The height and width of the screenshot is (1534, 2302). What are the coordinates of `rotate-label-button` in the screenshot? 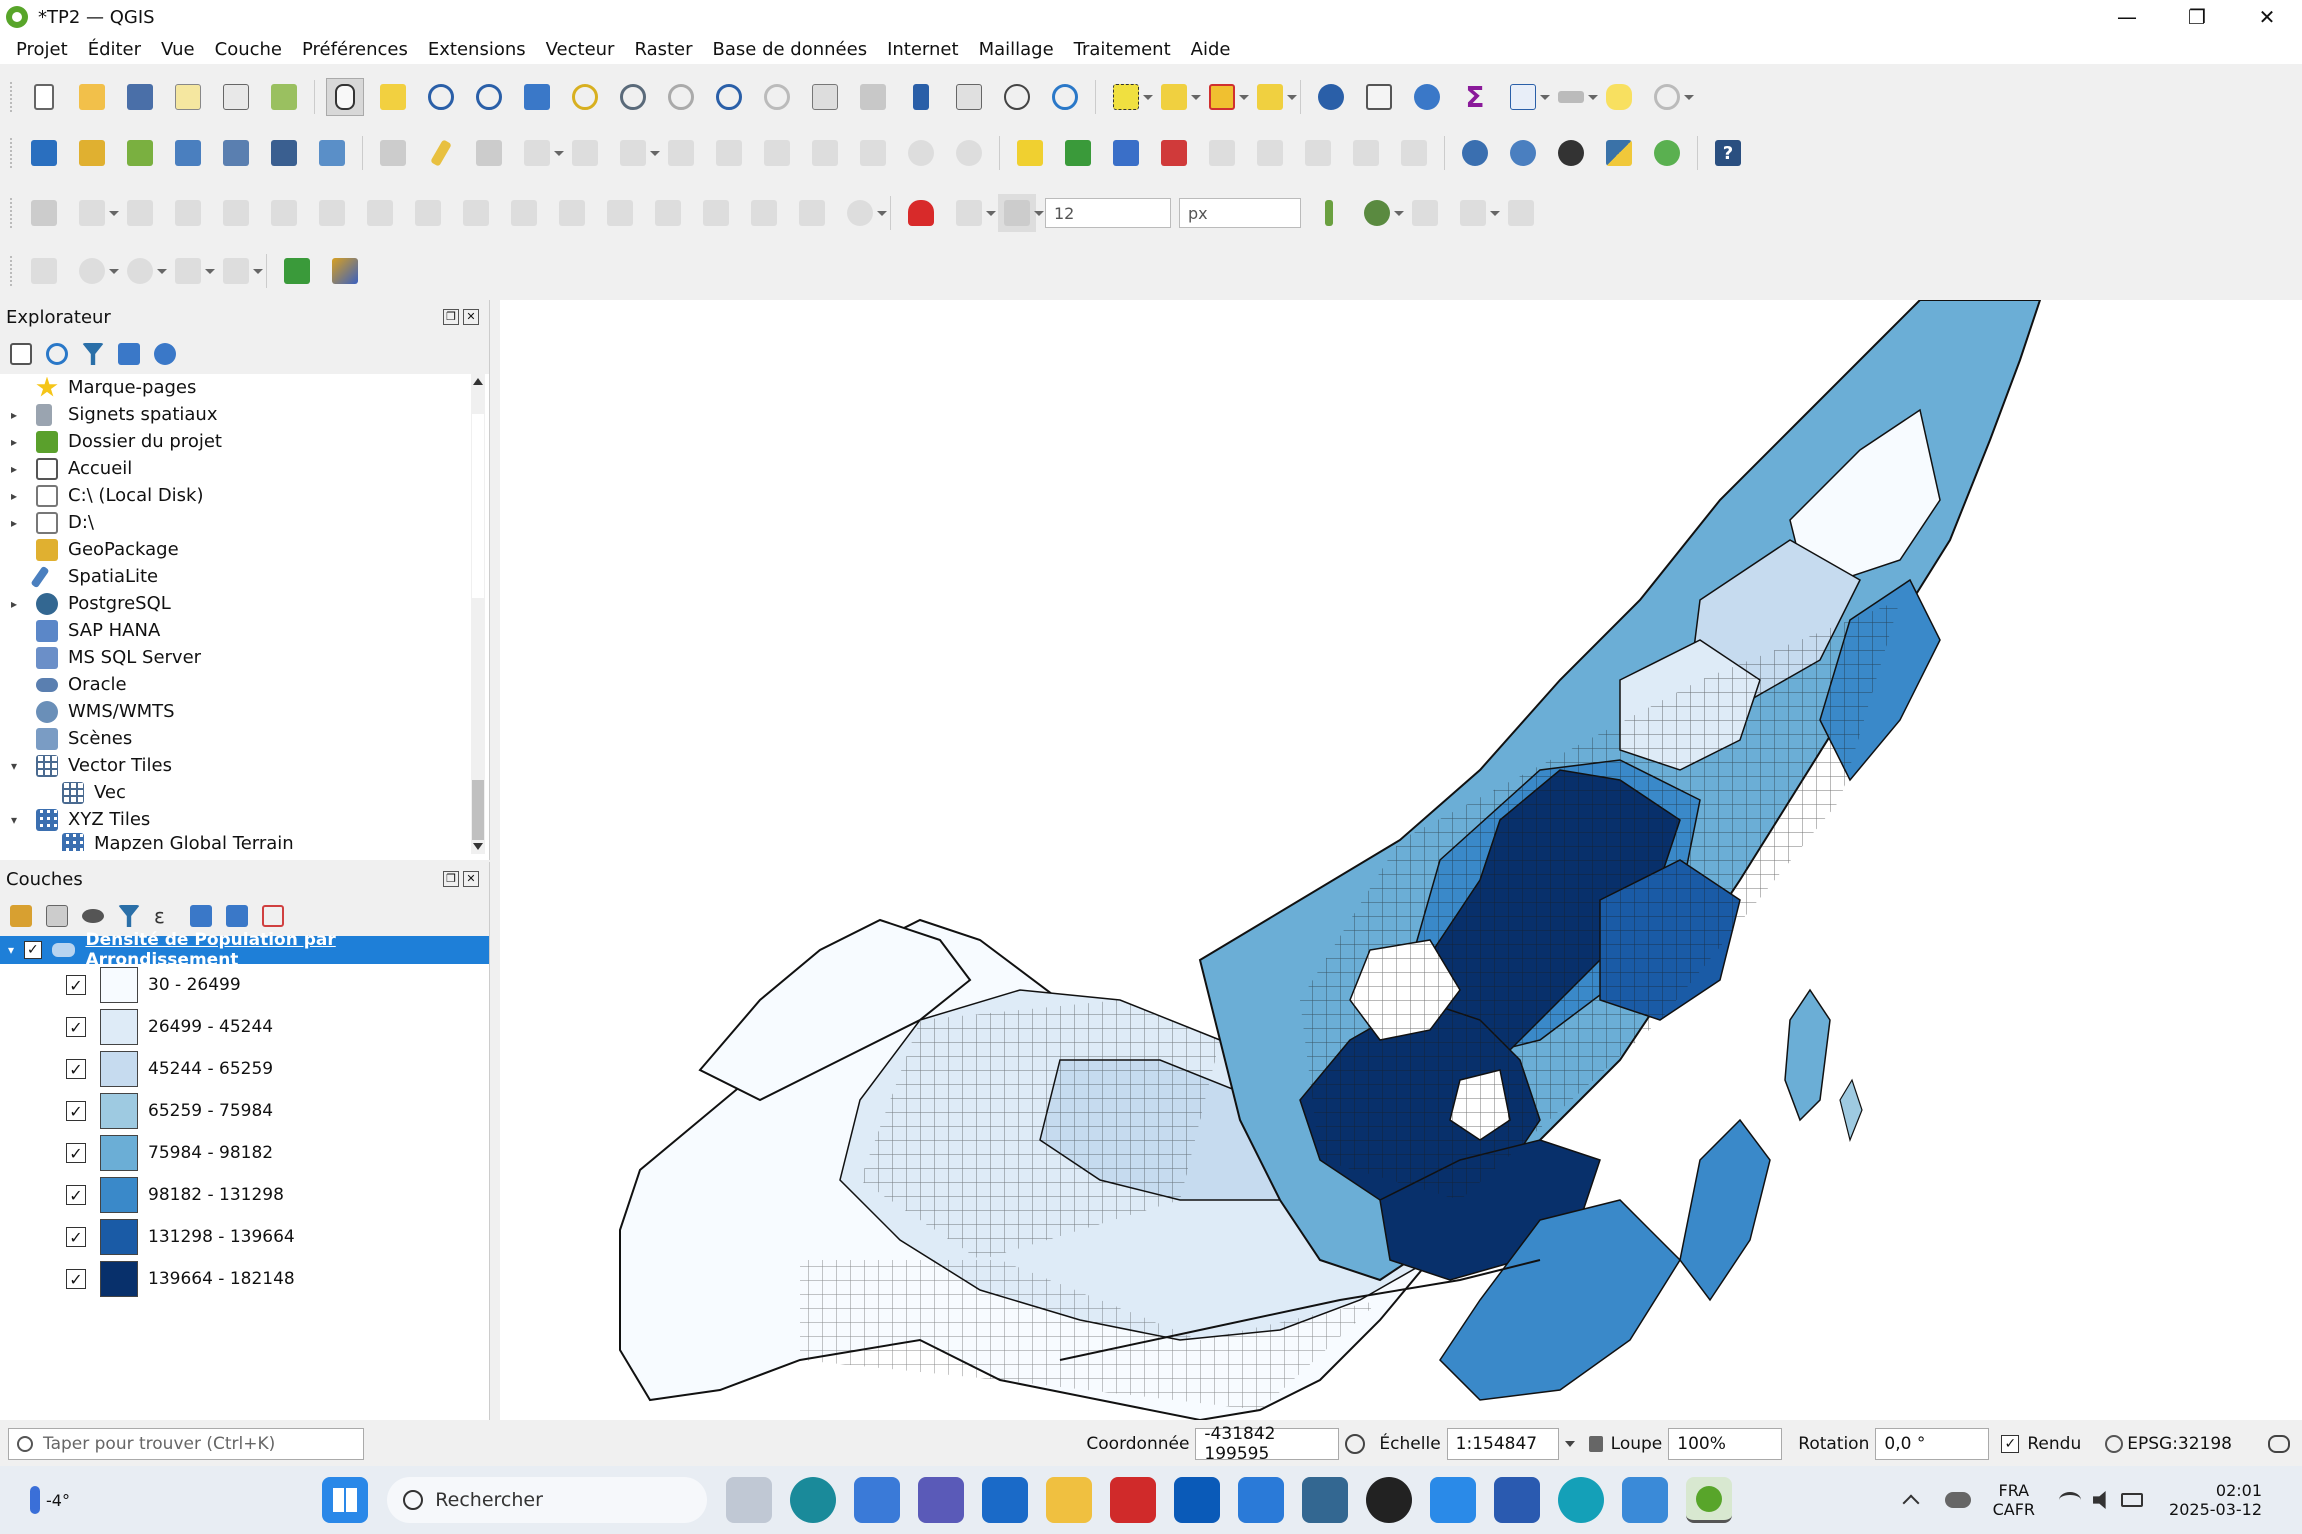 It's located at (1366, 153).